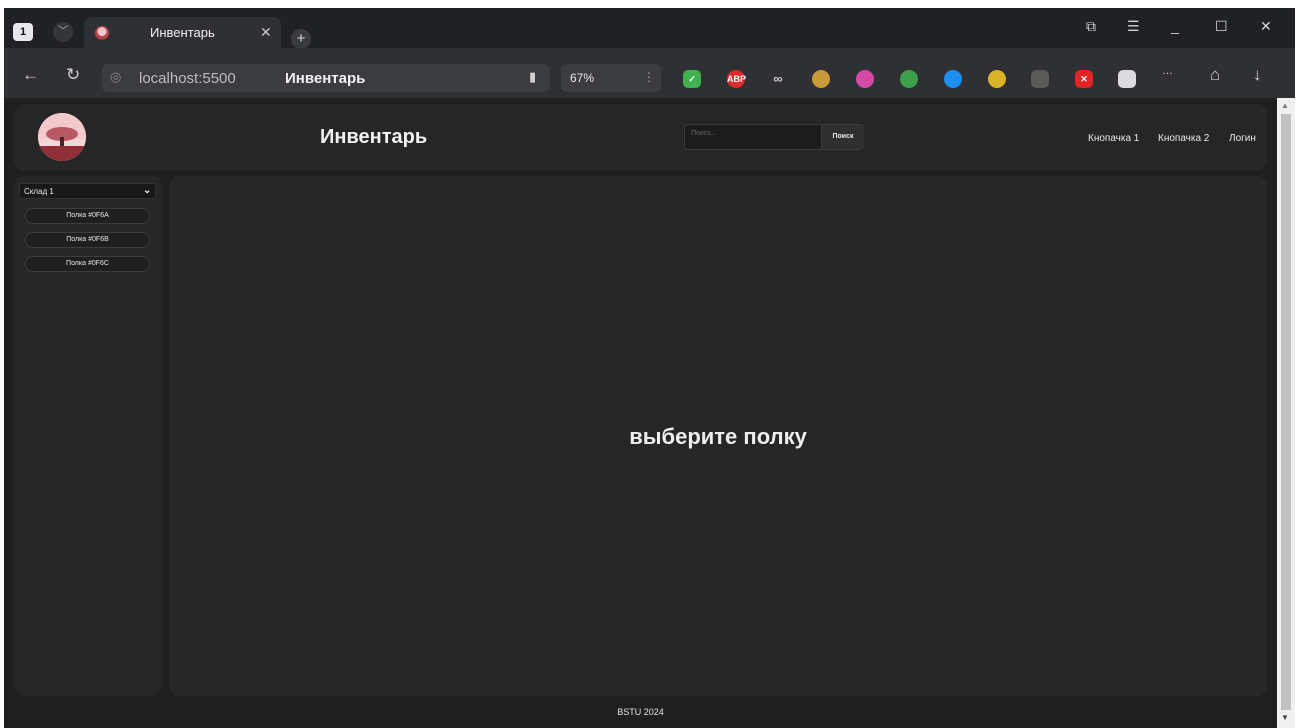 This screenshot has width=1299, height=728. Describe the element at coordinates (87, 191) in the screenshot. I see `warehouse-select: Склад 1 ⌄` at that location.